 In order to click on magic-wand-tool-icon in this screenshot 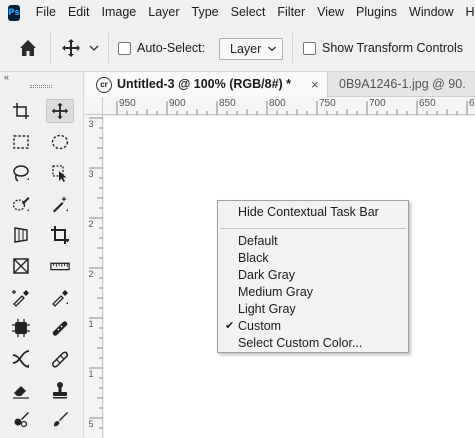, I will do `click(60, 204)`.